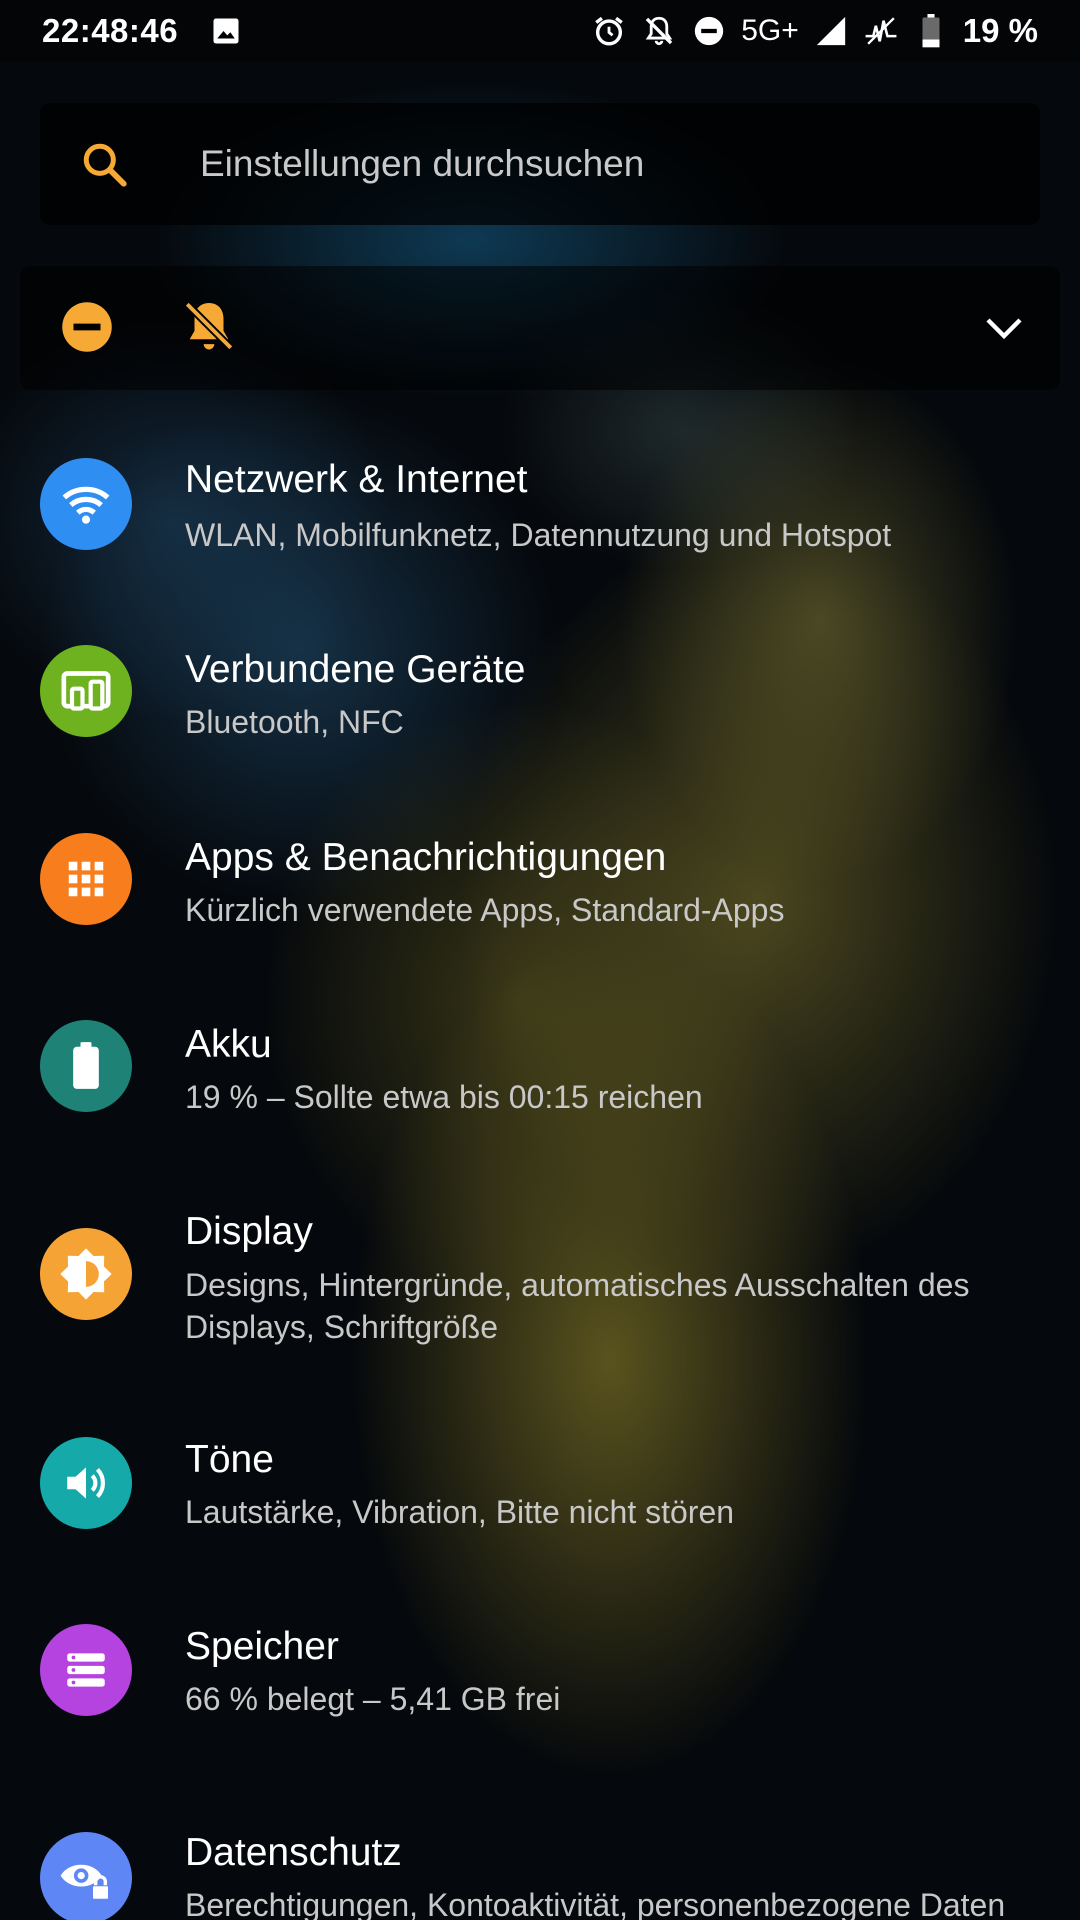 The height and width of the screenshot is (1920, 1080). Describe the element at coordinates (249, 1231) in the screenshot. I see `setting-title: Display` at that location.